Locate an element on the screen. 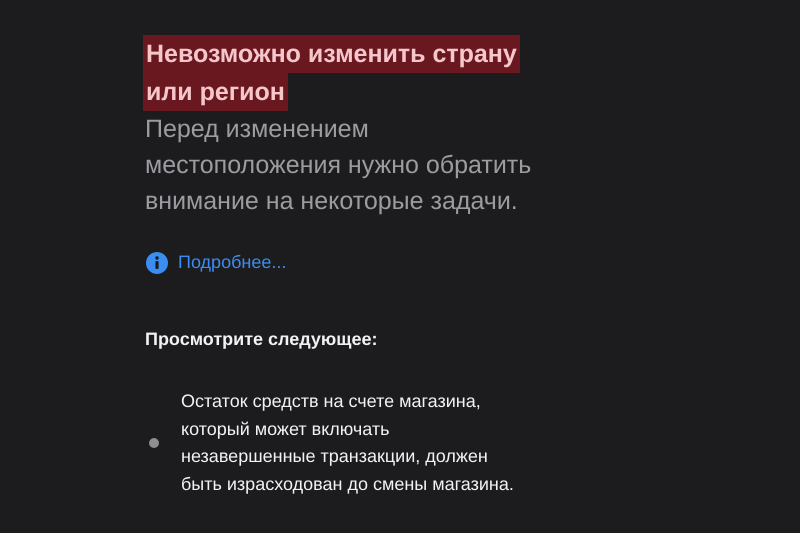 This screenshot has height=533, width=800. subtitle-text: Перед изменением местоположения нужно обратить внимание на некоторые задачи. is located at coordinates (338, 165).